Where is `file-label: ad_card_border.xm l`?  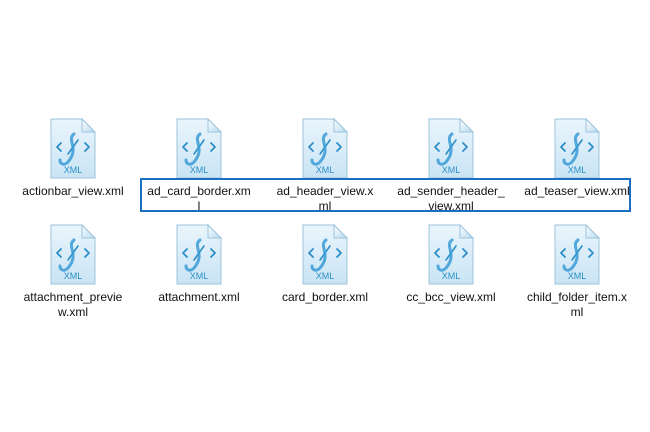 file-label: ad_card_border.xm l is located at coordinates (199, 198).